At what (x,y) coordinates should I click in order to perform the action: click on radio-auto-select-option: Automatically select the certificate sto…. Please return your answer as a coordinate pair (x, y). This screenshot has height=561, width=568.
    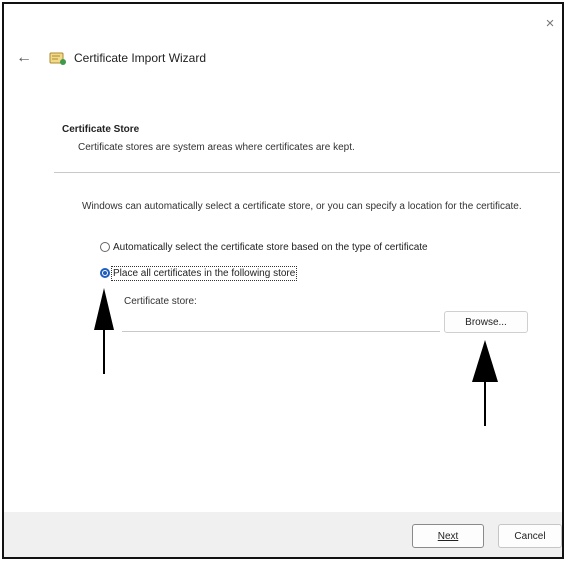
    Looking at the image, I should click on (264, 247).